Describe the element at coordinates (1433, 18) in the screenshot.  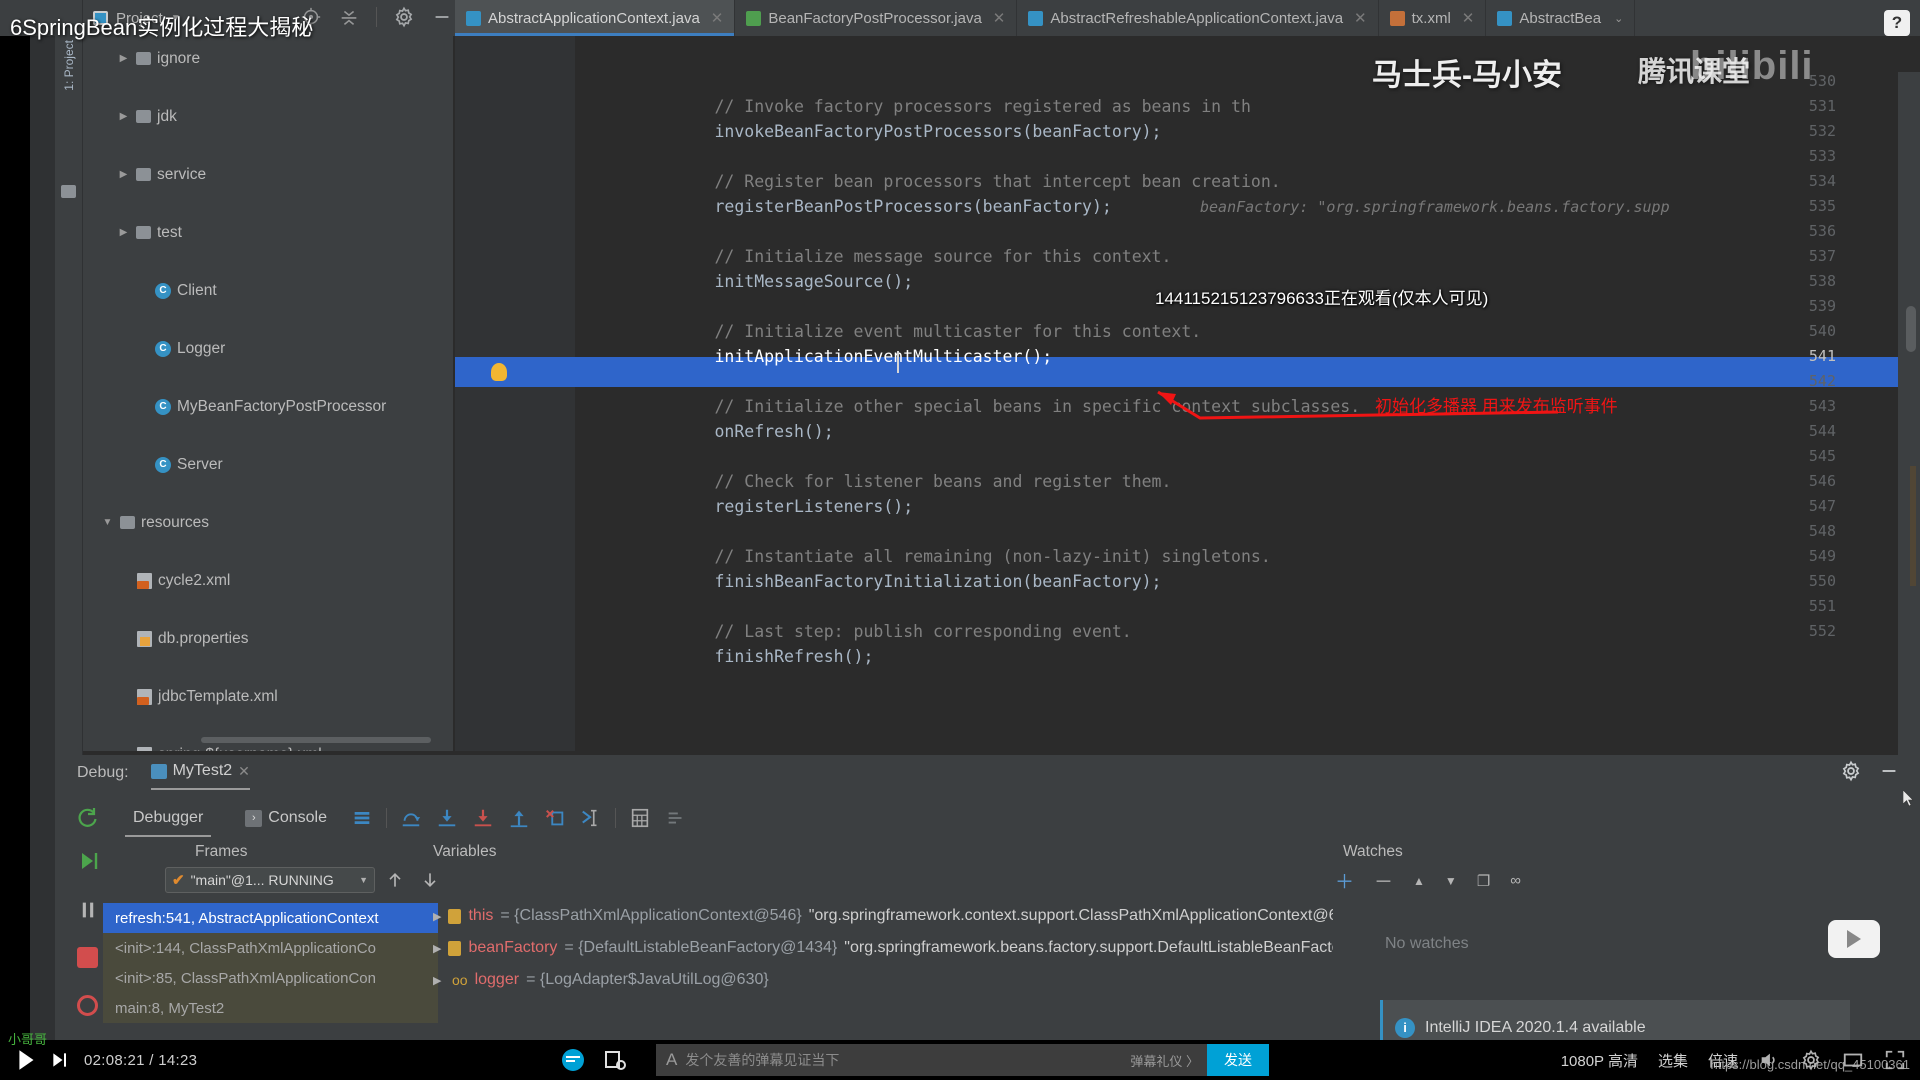
I see `editor-tab-txxml: tx.xml ✕` at that location.